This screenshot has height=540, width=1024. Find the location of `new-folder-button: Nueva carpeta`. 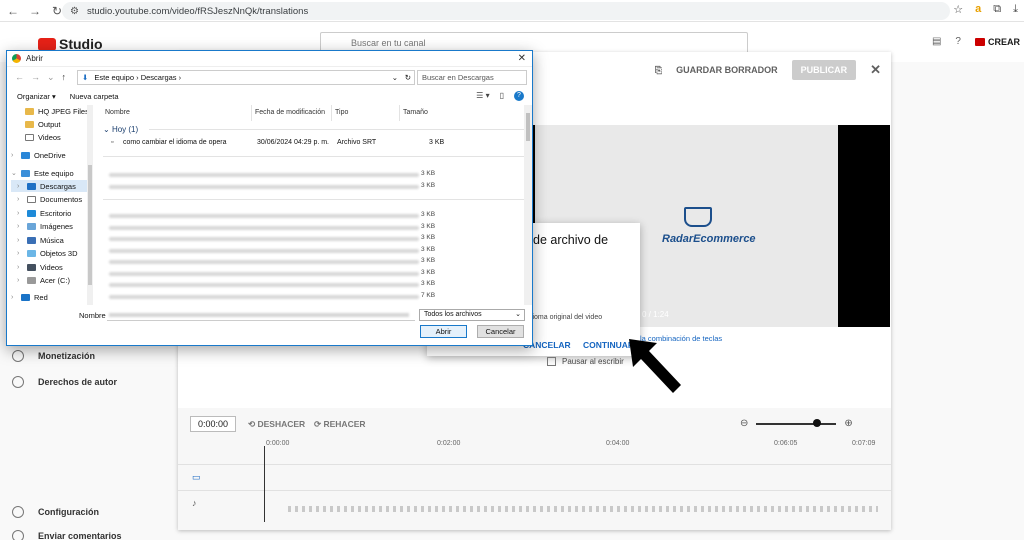

new-folder-button: Nueva carpeta is located at coordinates (94, 96).